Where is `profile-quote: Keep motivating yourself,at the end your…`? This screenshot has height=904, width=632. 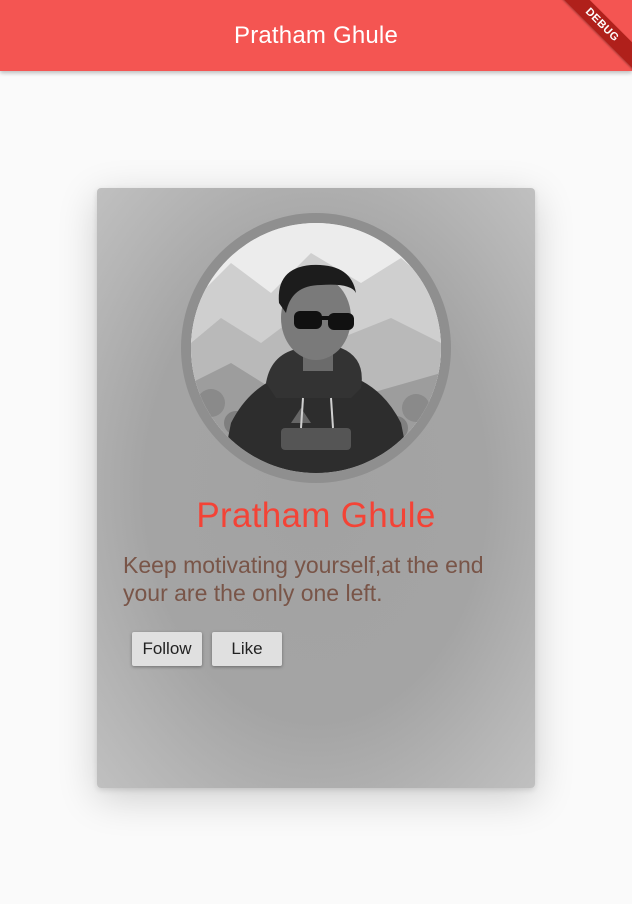 profile-quote: Keep motivating yourself,at the end your… is located at coordinates (303, 579).